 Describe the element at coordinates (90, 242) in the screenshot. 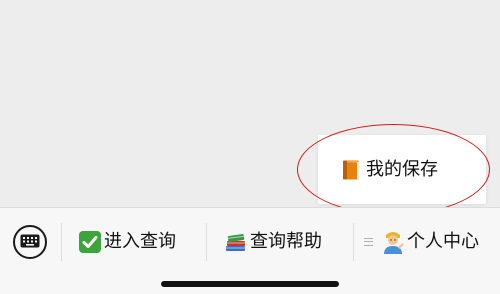

I see `check-mark-button-icon` at that location.